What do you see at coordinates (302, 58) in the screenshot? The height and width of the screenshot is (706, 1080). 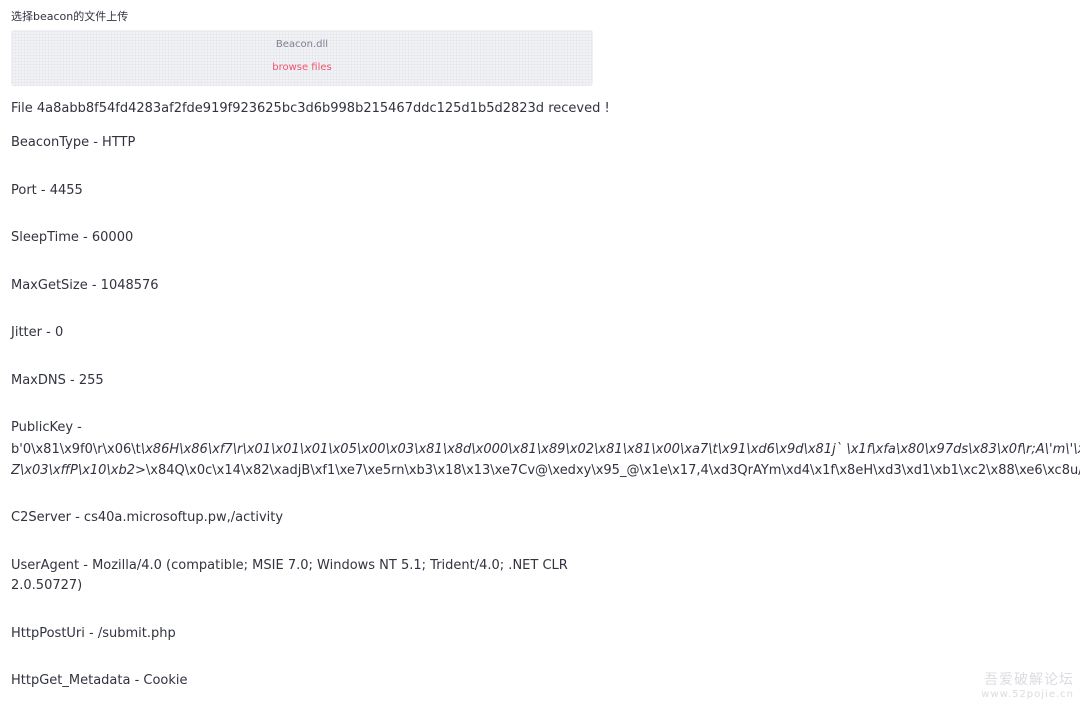 I see `file-dropzone: Beacon.dll browse files` at bounding box center [302, 58].